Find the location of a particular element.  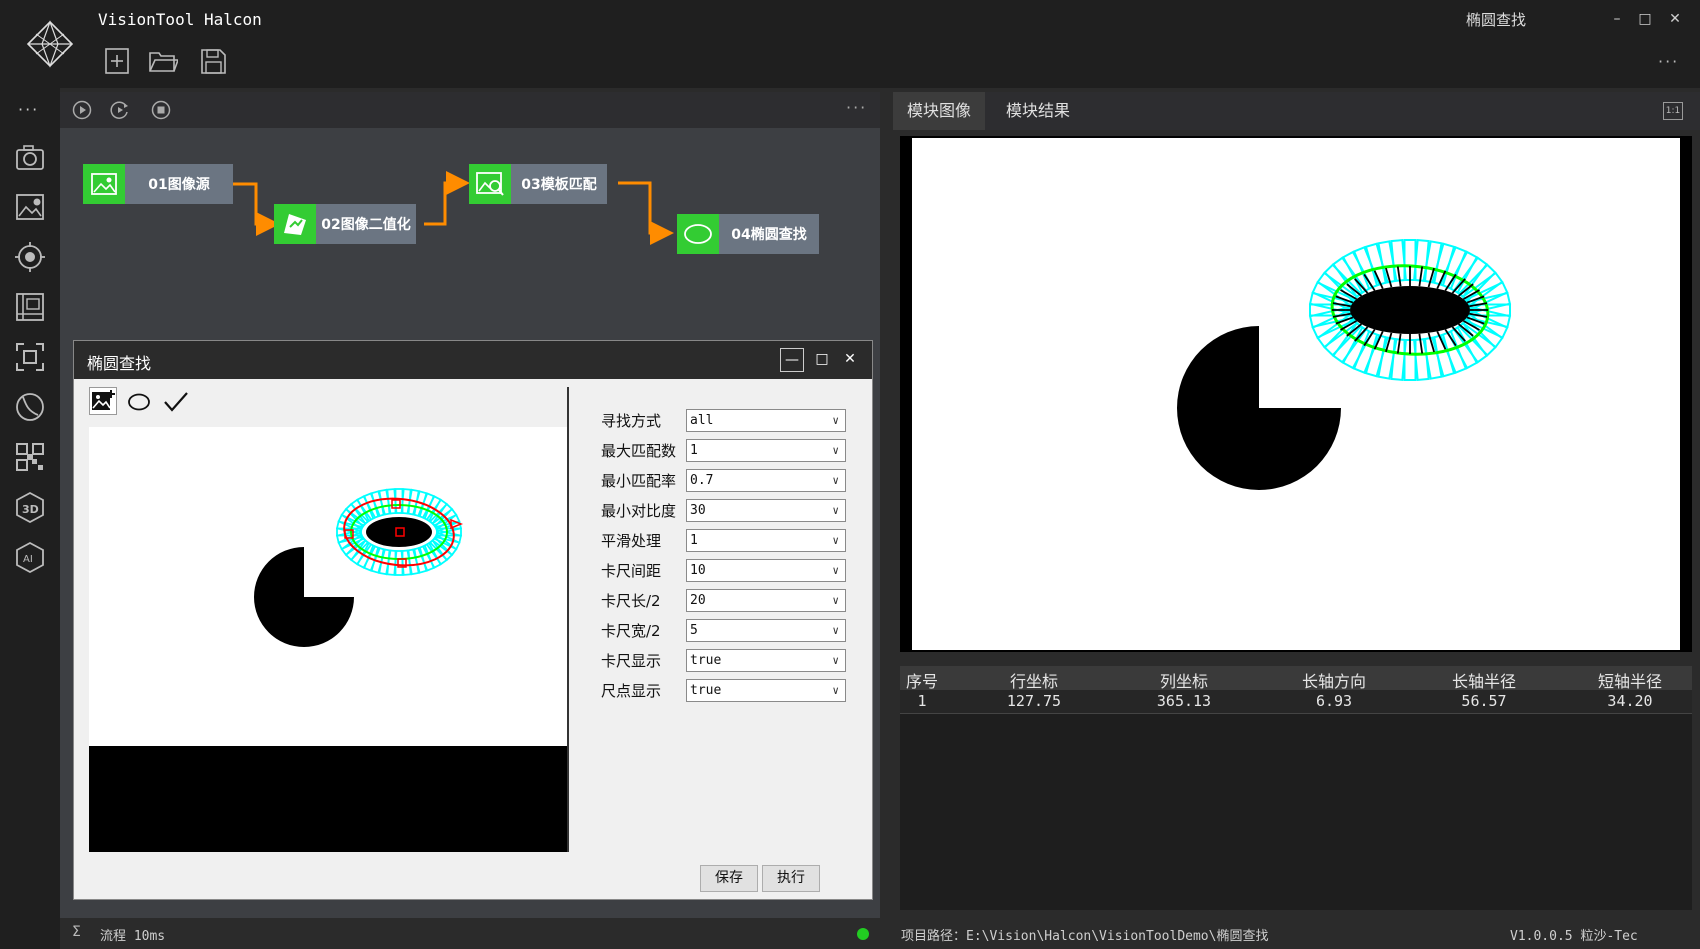

param-caliper-display-select: true ∨ is located at coordinates (766, 660).